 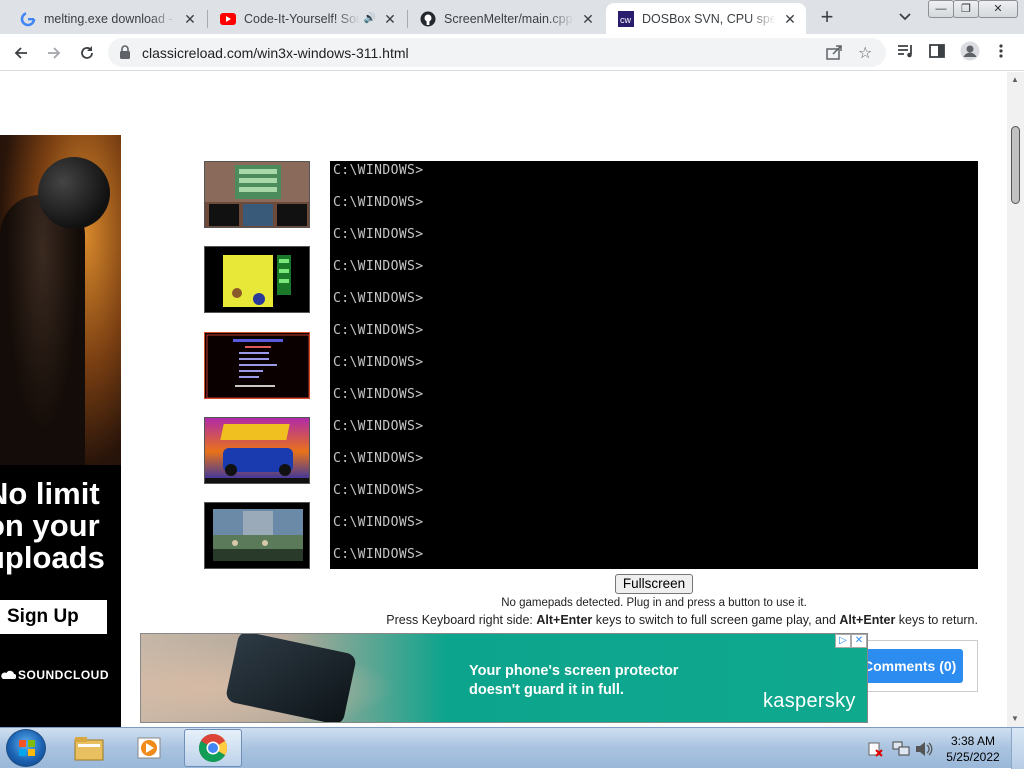 What do you see at coordinates (110, 18) in the screenshot?
I see `tab-title: melting.exe download - G` at bounding box center [110, 18].